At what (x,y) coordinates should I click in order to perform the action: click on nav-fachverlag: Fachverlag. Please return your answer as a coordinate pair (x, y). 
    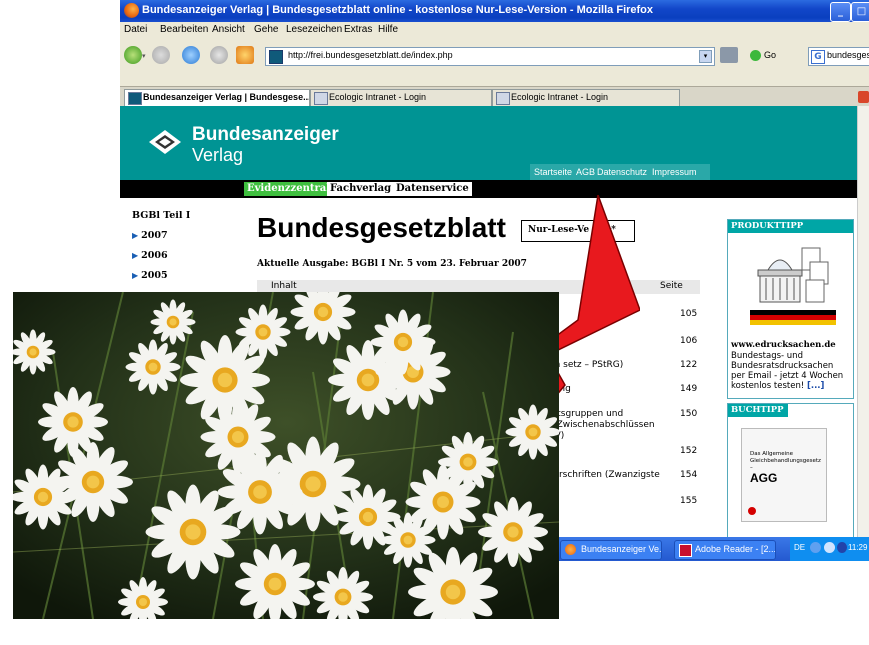
    Looking at the image, I should click on (361, 189).